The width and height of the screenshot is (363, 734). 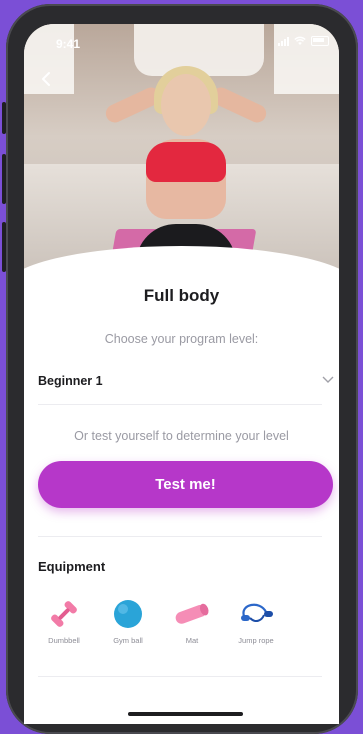 What do you see at coordinates (64, 640) in the screenshot?
I see `equipment-label: Dumbbell` at bounding box center [64, 640].